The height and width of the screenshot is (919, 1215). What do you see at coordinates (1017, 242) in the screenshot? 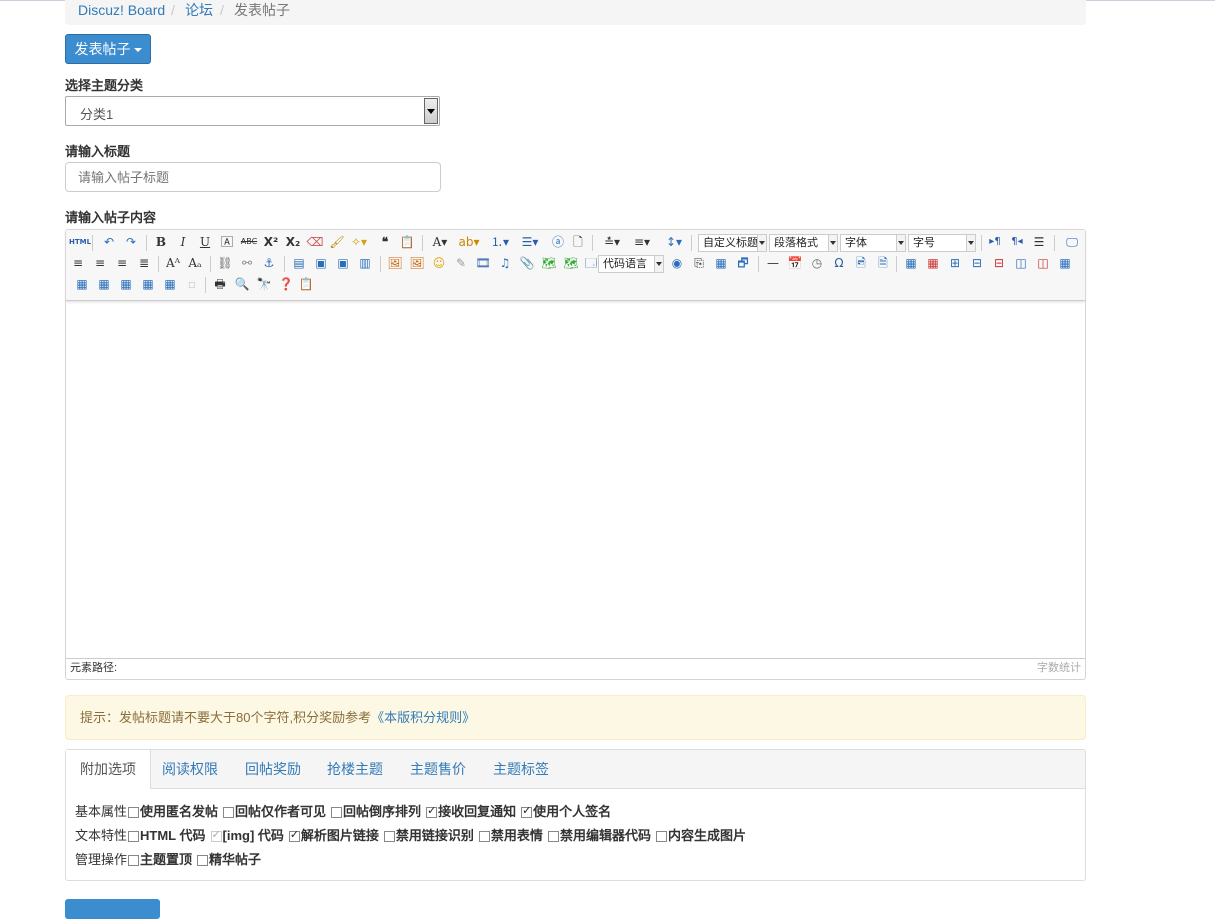
I see `rtl-direction-icon: ¶◂` at bounding box center [1017, 242].